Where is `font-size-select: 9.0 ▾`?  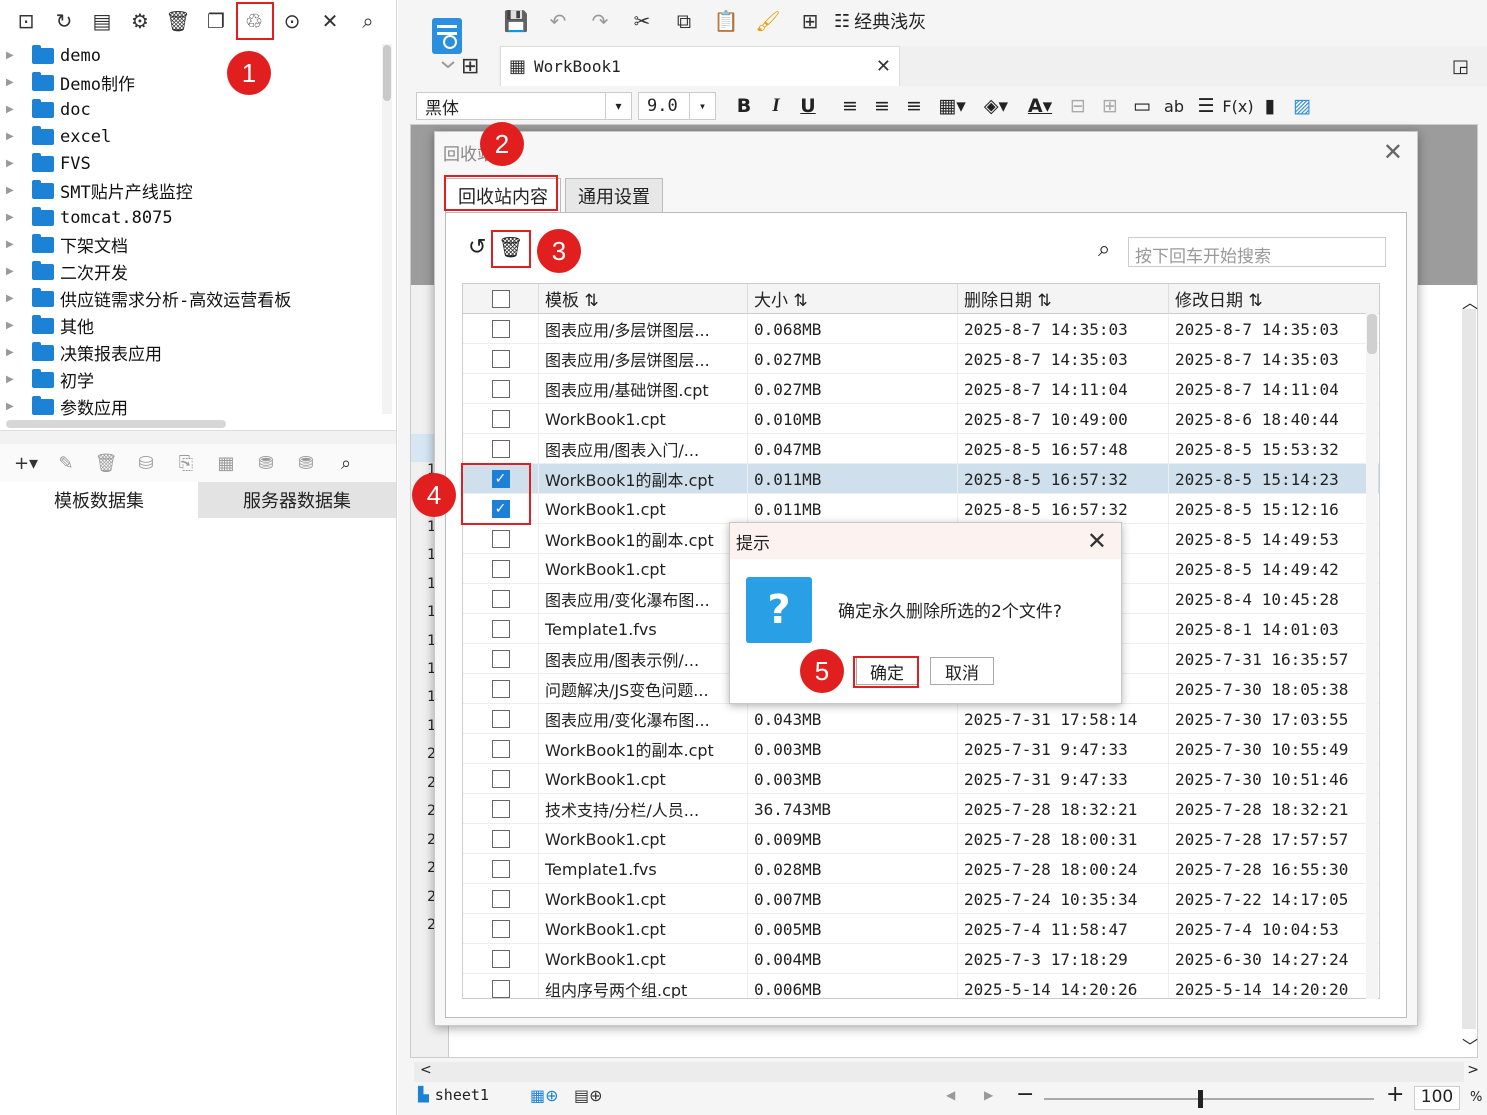 font-size-select: 9.0 ▾ is located at coordinates (677, 106).